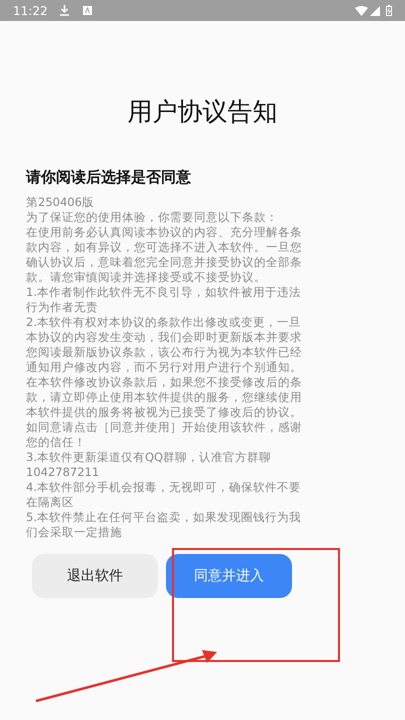 Image resolution: width=405 pixels, height=720 pixels. Describe the element at coordinates (164, 525) in the screenshot. I see `agreement-paragraph: 5.本软件禁止在任何平台盗卖，如果发现圈钱行为我们会采取一定措施` at that location.